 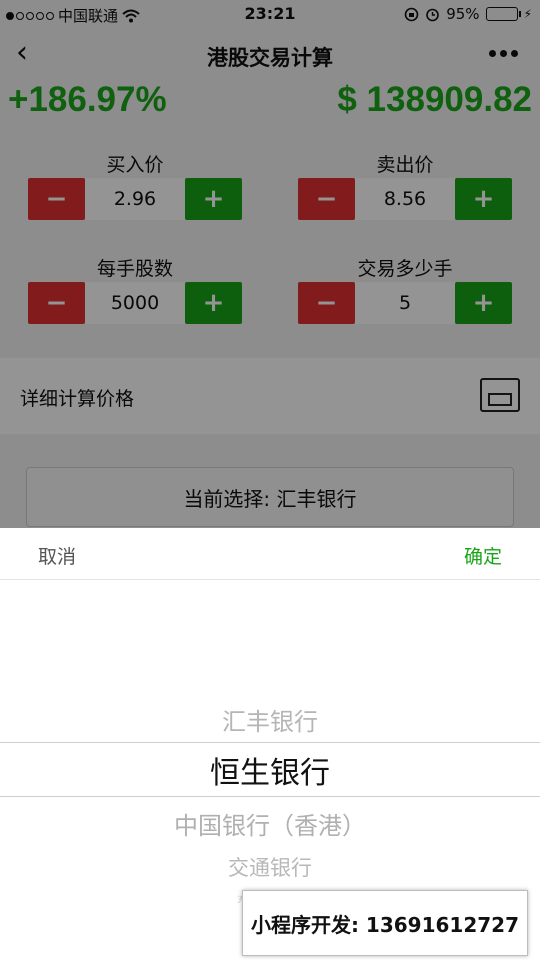 I want to click on selection-top-line, so click(x=270, y=742).